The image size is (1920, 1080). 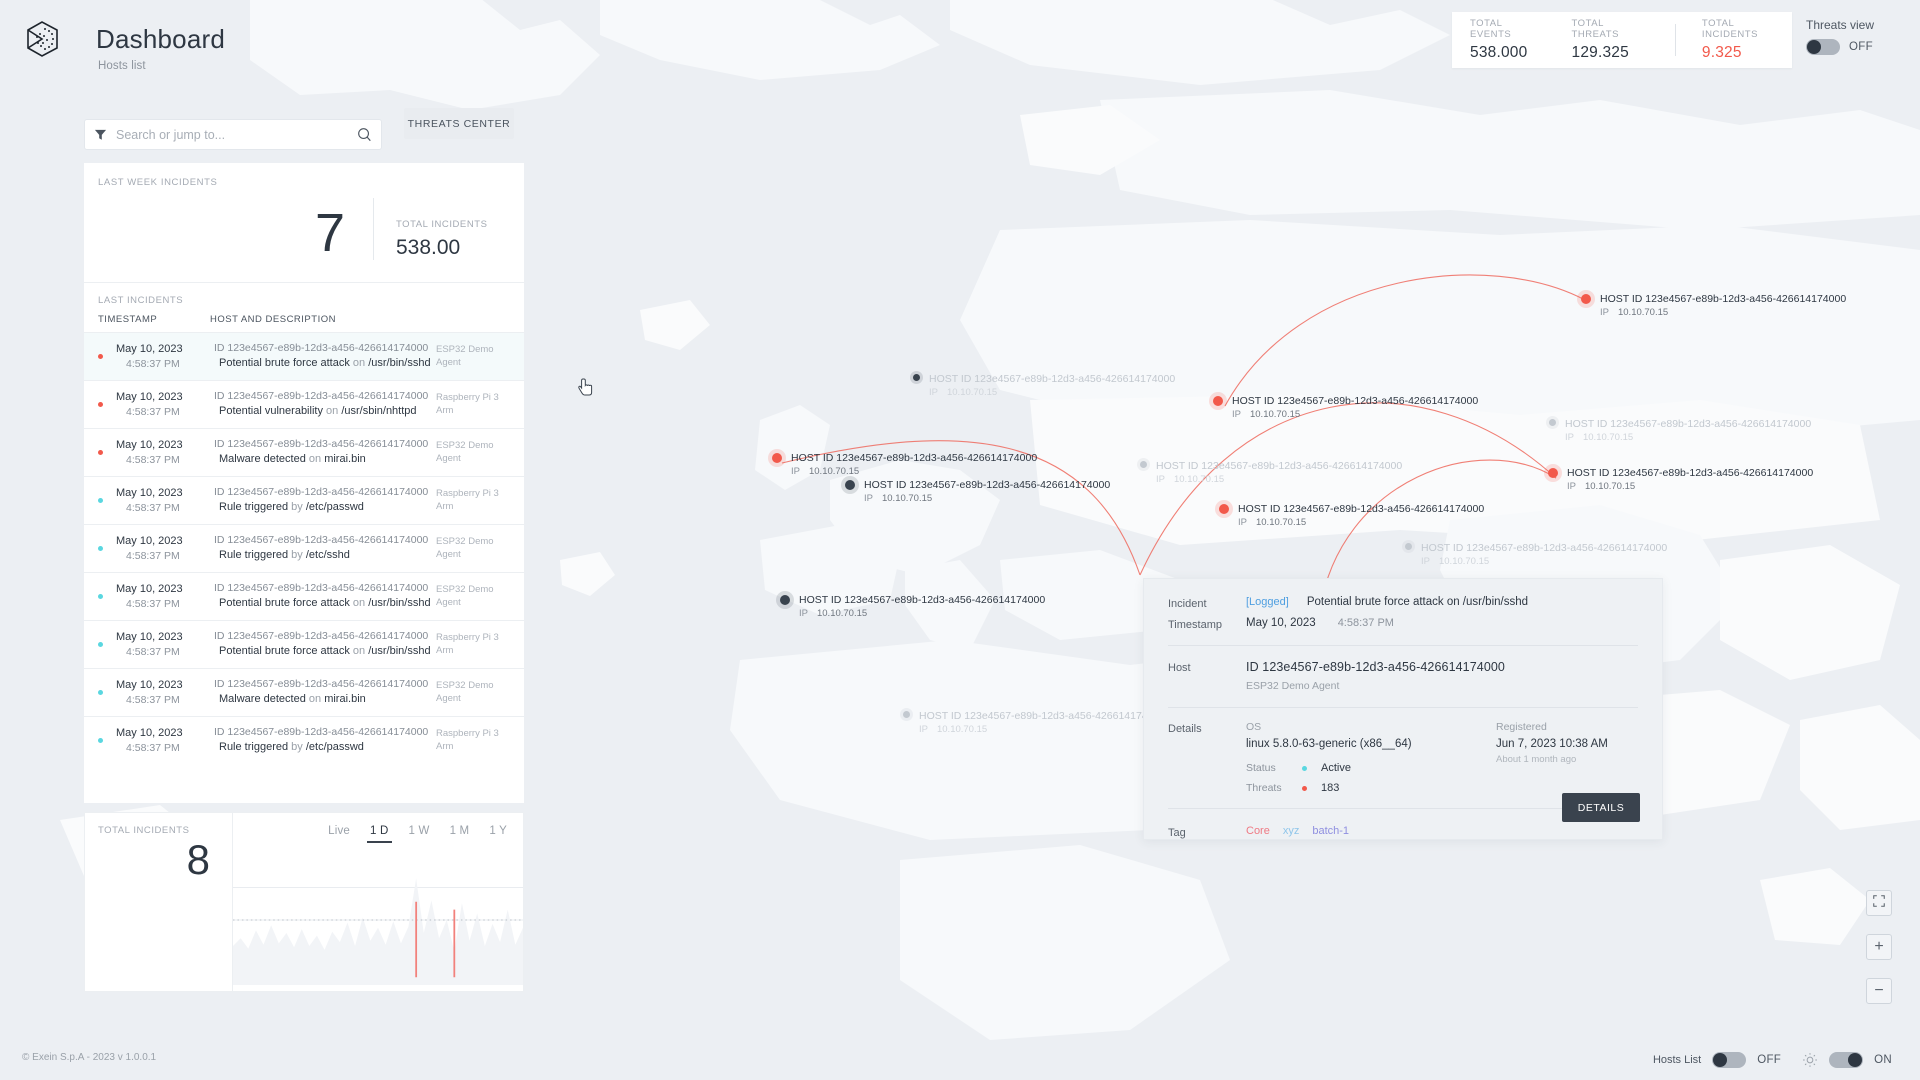 What do you see at coordinates (141, 300) in the screenshot?
I see `last-incidents-title: LAST INCIDENTS` at bounding box center [141, 300].